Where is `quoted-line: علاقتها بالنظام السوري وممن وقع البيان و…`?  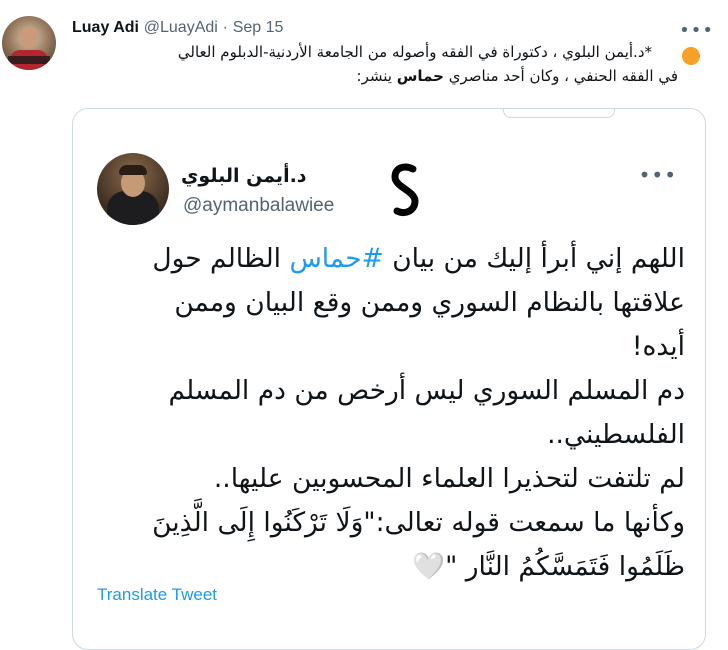
quoted-line: علاقتها بالنظام السوري وممن وقع البيان و… is located at coordinates (429, 302).